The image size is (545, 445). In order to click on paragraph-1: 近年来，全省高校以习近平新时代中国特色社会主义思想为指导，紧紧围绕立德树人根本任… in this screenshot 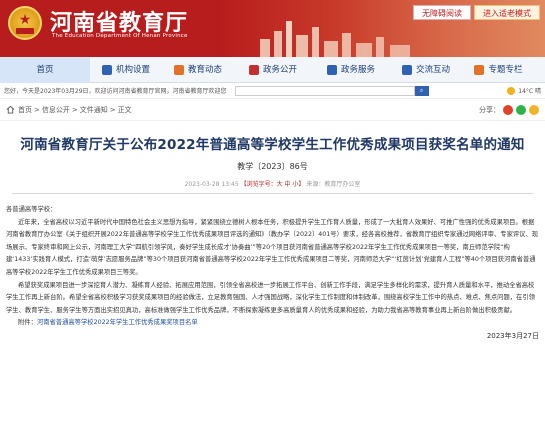, I will do `click(272, 247)`.